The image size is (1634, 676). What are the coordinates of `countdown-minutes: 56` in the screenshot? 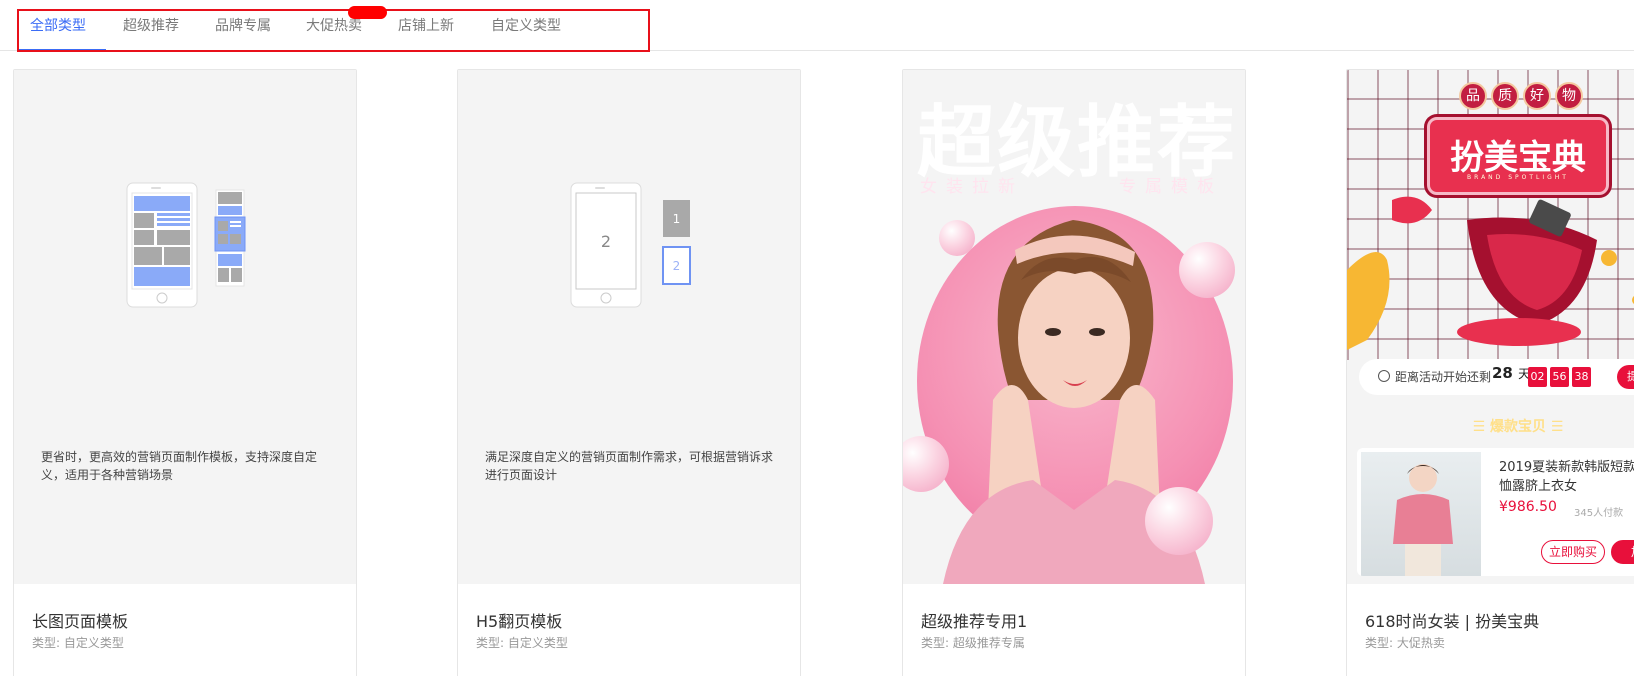 It's located at (1559, 377).